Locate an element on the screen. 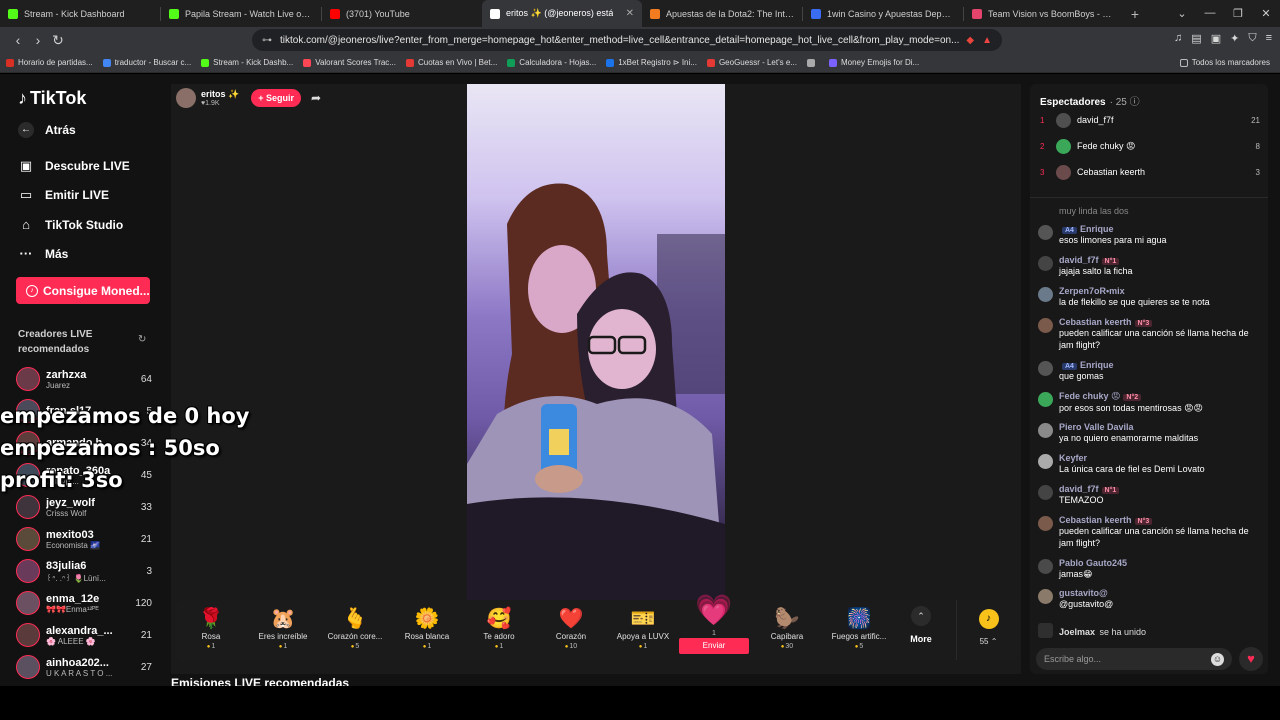 The width and height of the screenshot is (1280, 720). browser-tab: 1win Casino y Apuestas Deportivas is located at coordinates (883, 13).